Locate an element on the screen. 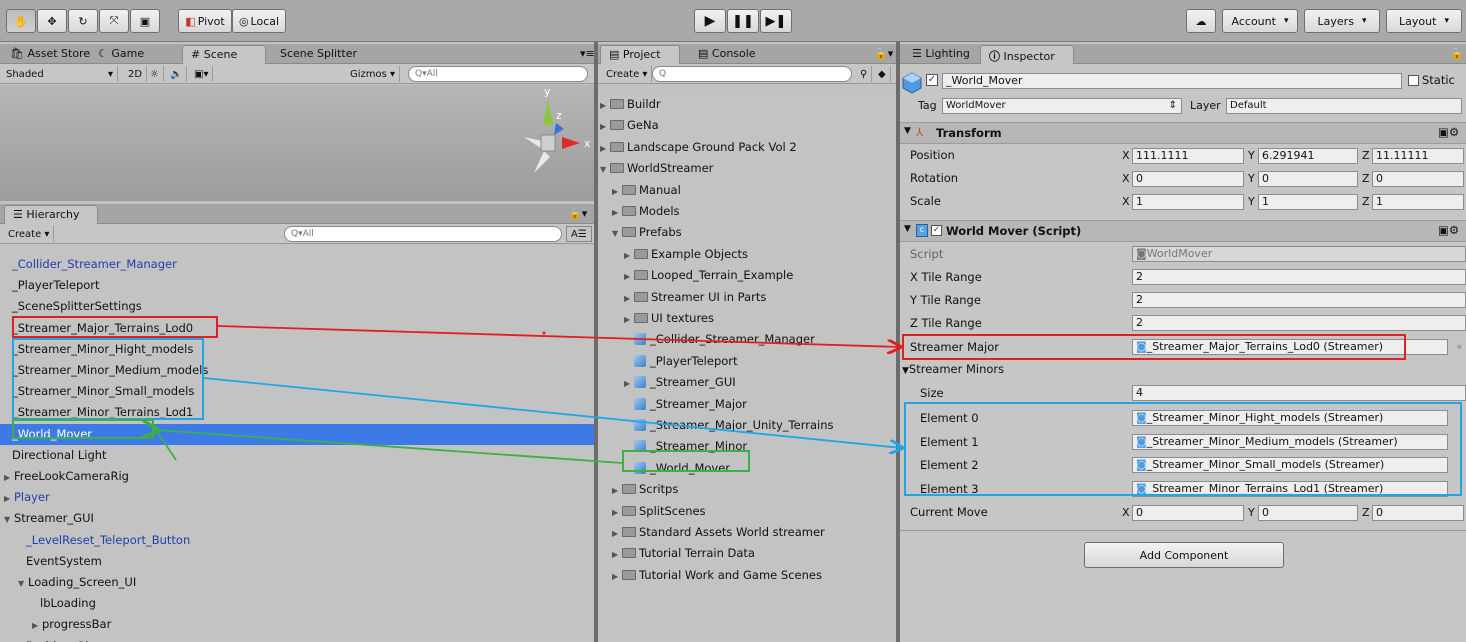 This screenshot has width=1466, height=642. annotation-dot is located at coordinates (544, 333).